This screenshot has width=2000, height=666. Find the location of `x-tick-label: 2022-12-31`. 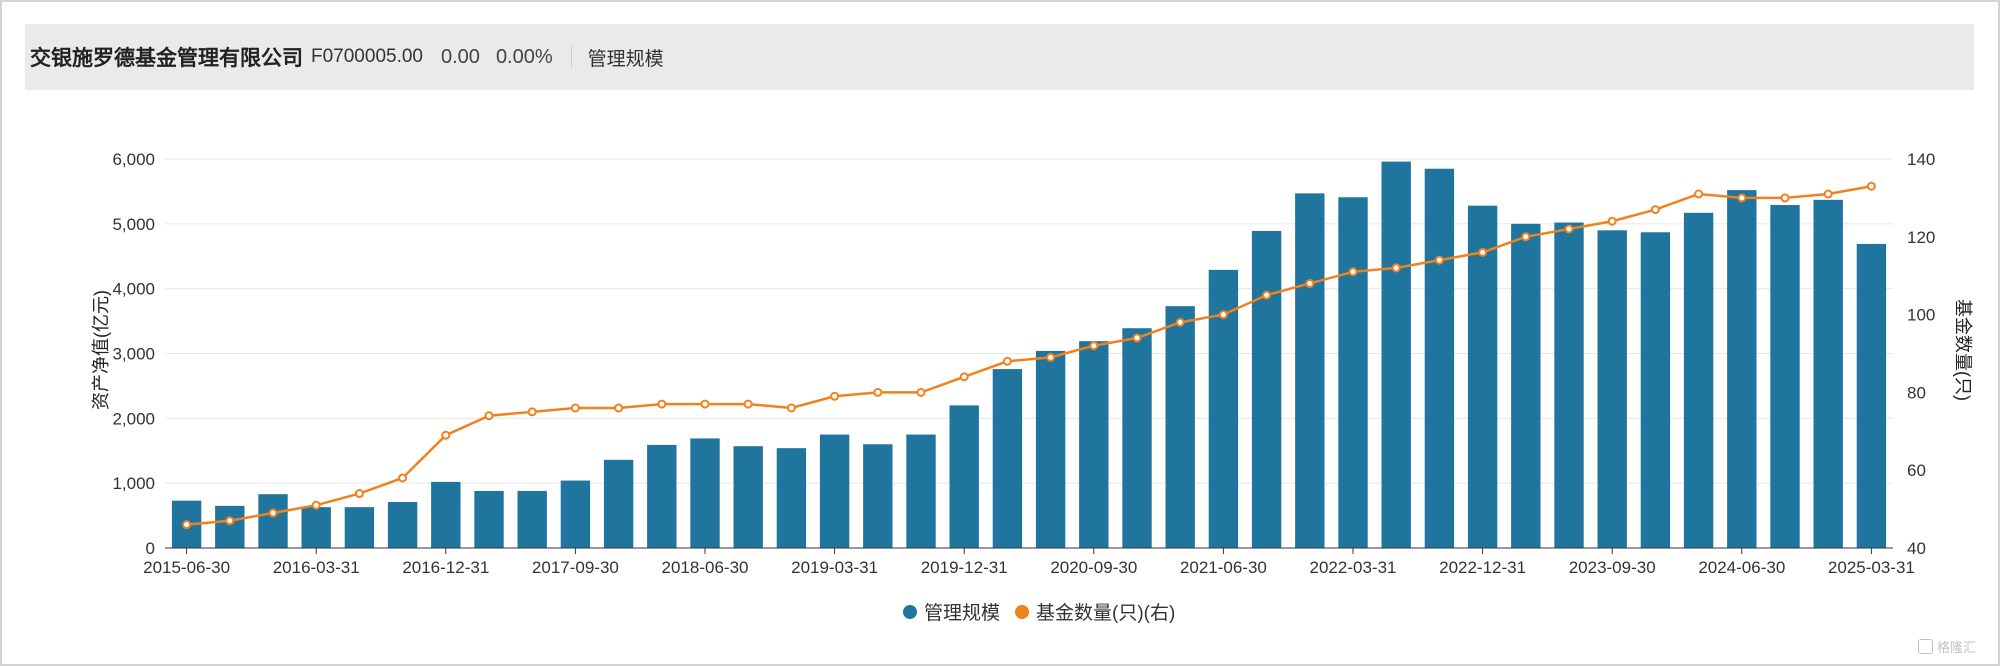

x-tick-label: 2022-12-31 is located at coordinates (1482, 567).